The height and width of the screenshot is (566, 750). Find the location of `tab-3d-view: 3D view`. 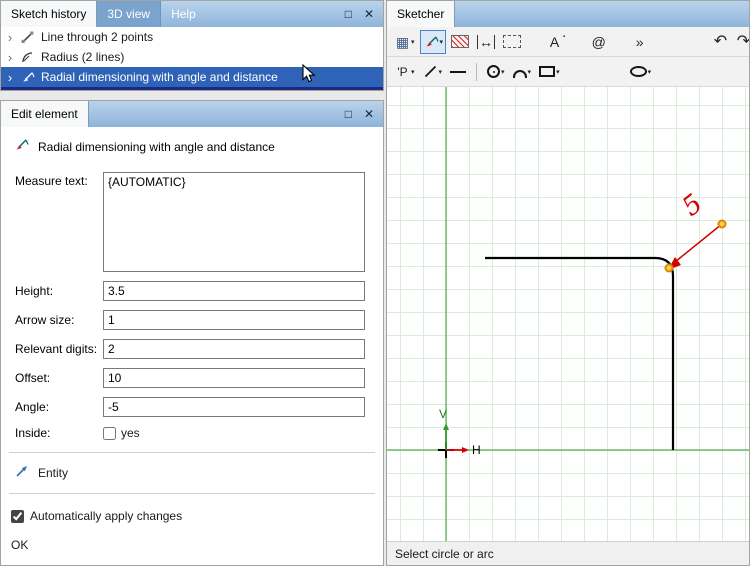

tab-3d-view: 3D view is located at coordinates (129, 14).